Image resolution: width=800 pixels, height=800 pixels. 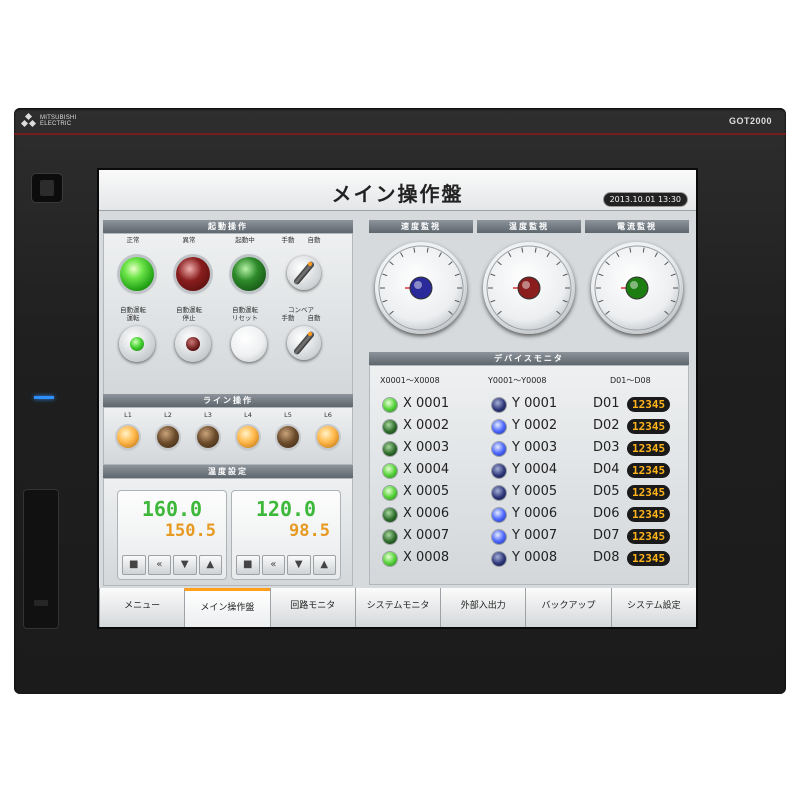 I want to click on nav-tab-2: メイン操作盤, so click(x=227, y=607).